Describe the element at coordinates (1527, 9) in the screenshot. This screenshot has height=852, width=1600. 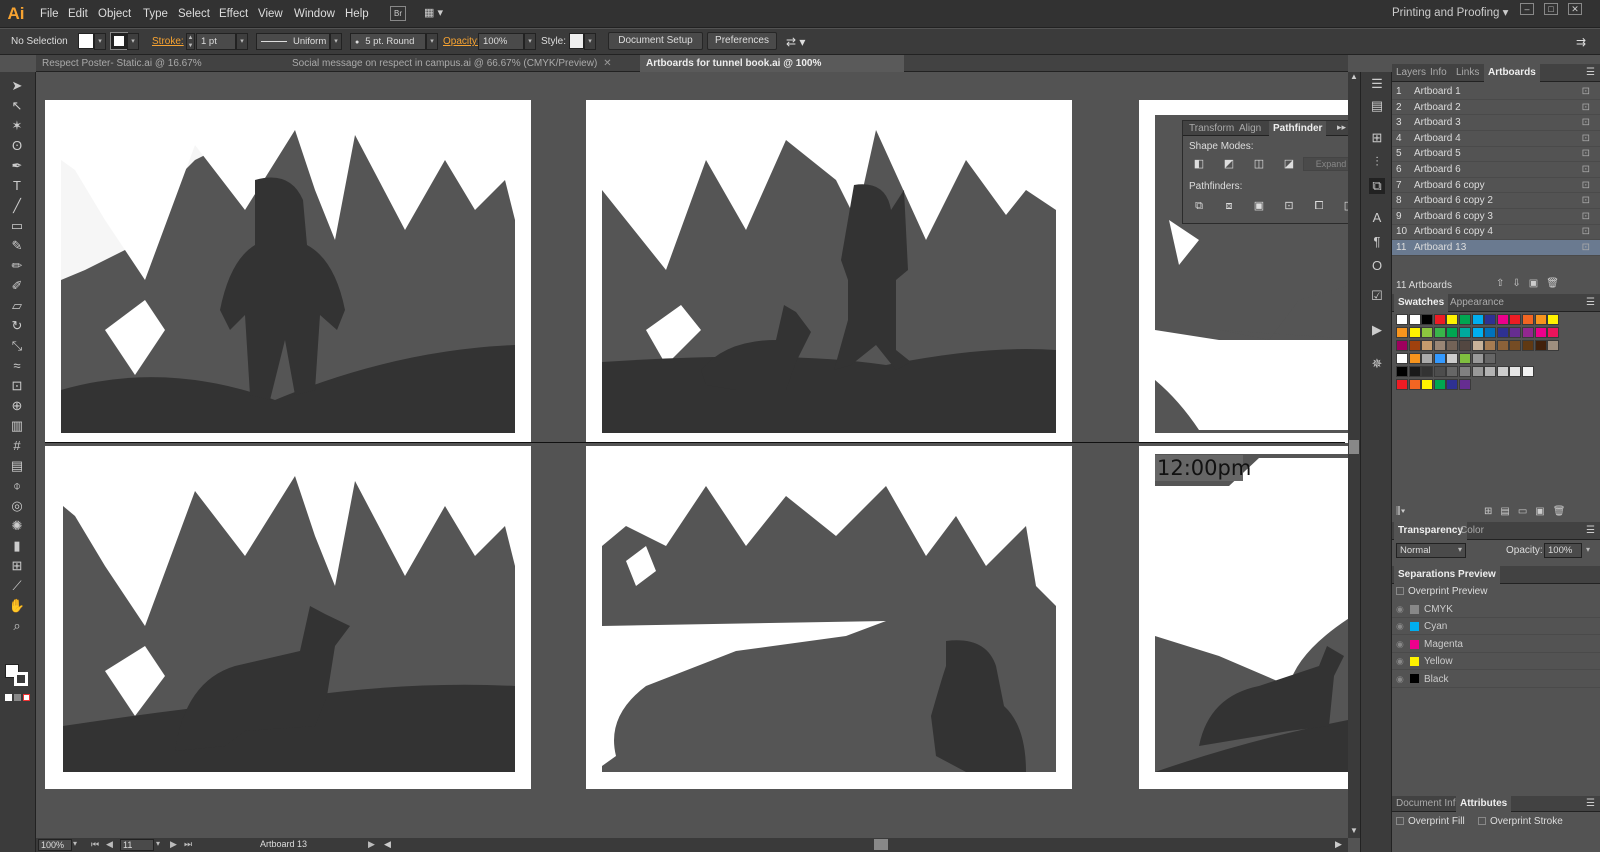
I see `minimize-icon: –` at that location.